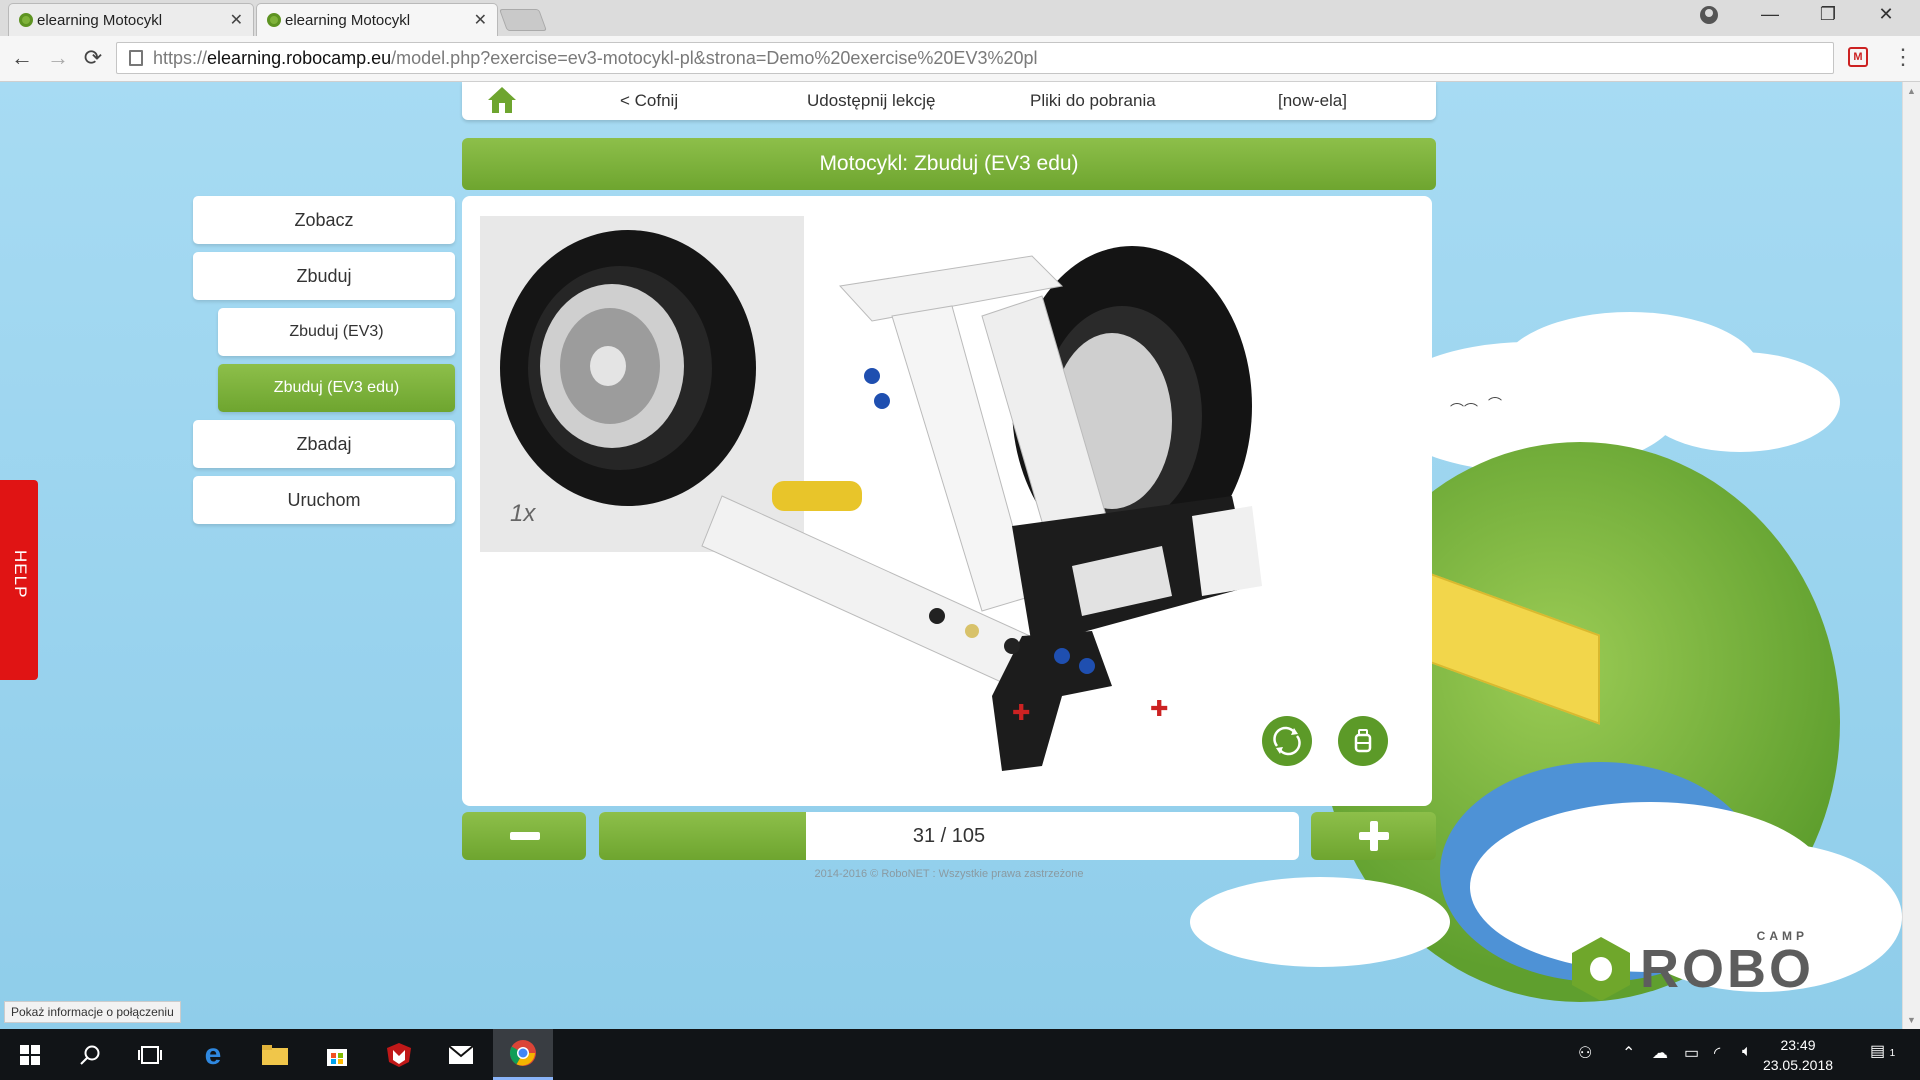 This screenshot has width=1920, height=1080. Describe the element at coordinates (336, 388) in the screenshot. I see `menu-item-zbuduj-ev3-edu: Zbuduj (EV3 edu)` at that location.